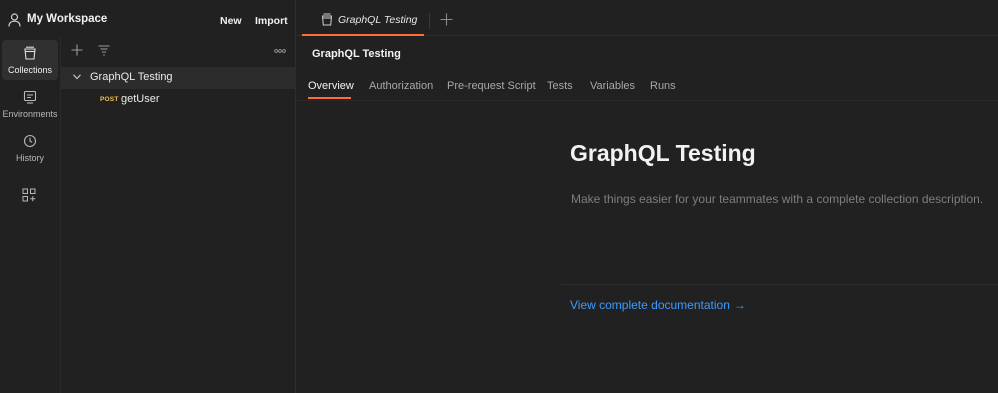 The height and width of the screenshot is (393, 998). What do you see at coordinates (109, 99) in the screenshot?
I see `method-badge: POST` at bounding box center [109, 99].